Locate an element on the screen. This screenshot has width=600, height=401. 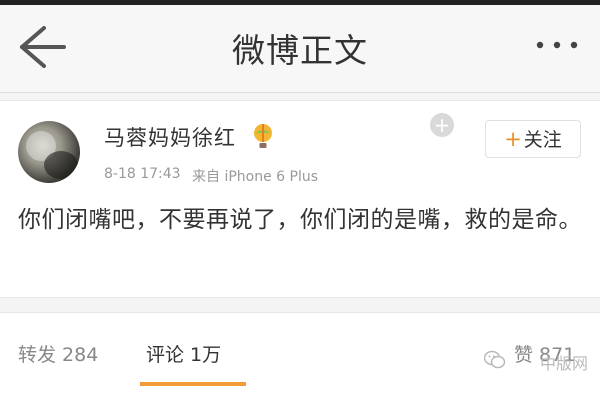
tab-comment: 评论 1万 is located at coordinates (183, 353).